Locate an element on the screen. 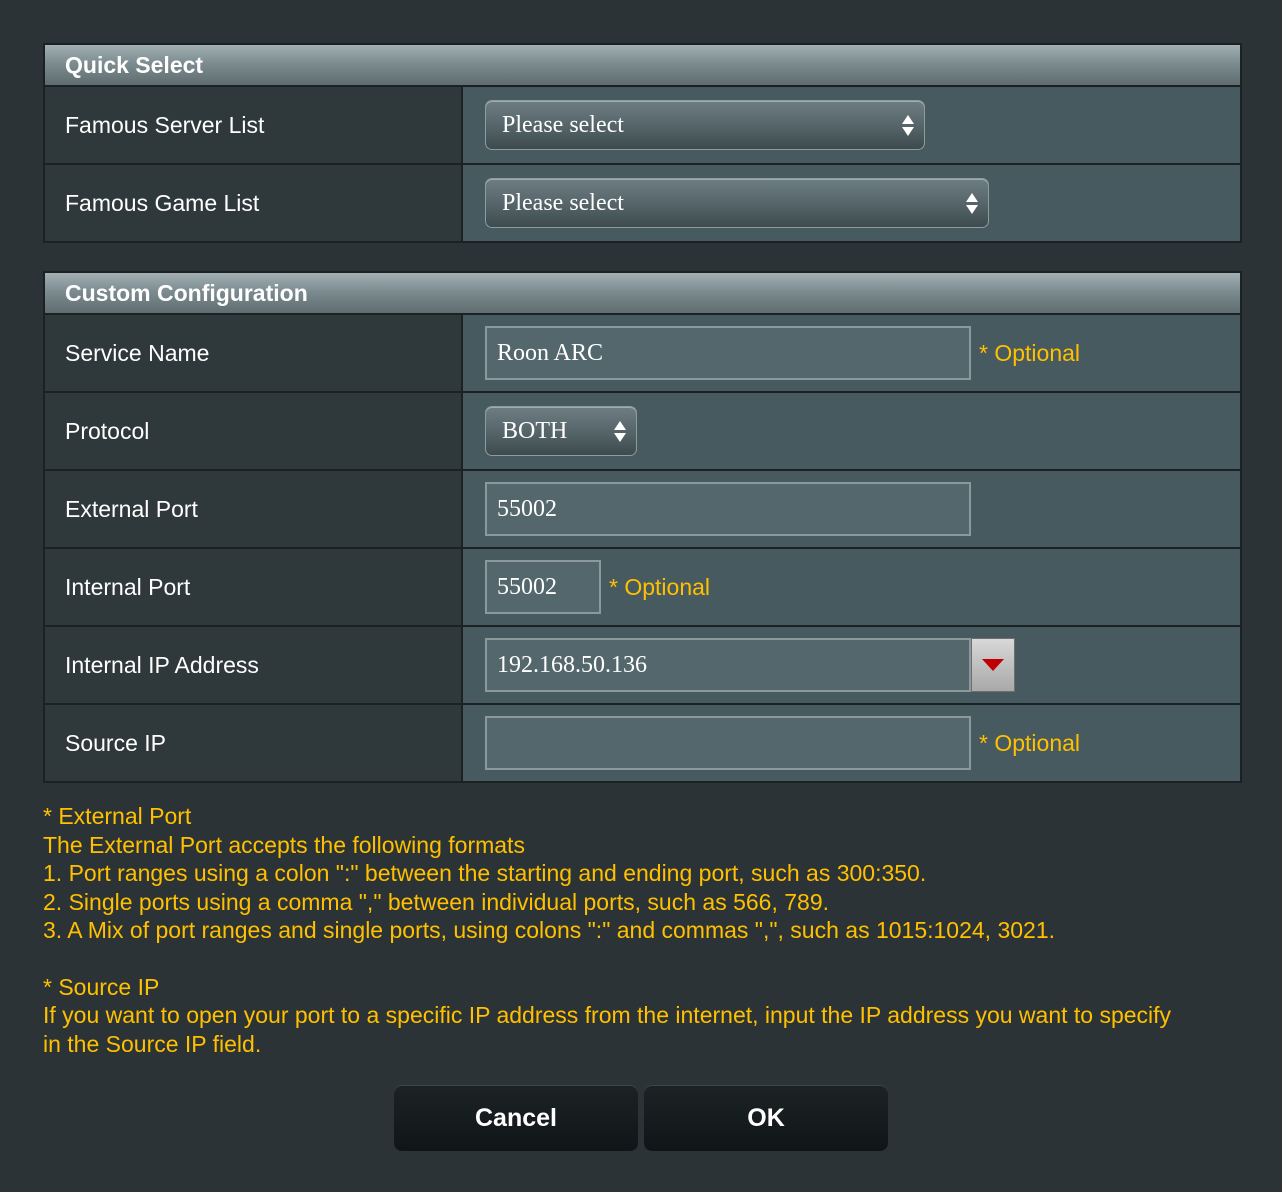  cancel-button: Cancel is located at coordinates (516, 1118).